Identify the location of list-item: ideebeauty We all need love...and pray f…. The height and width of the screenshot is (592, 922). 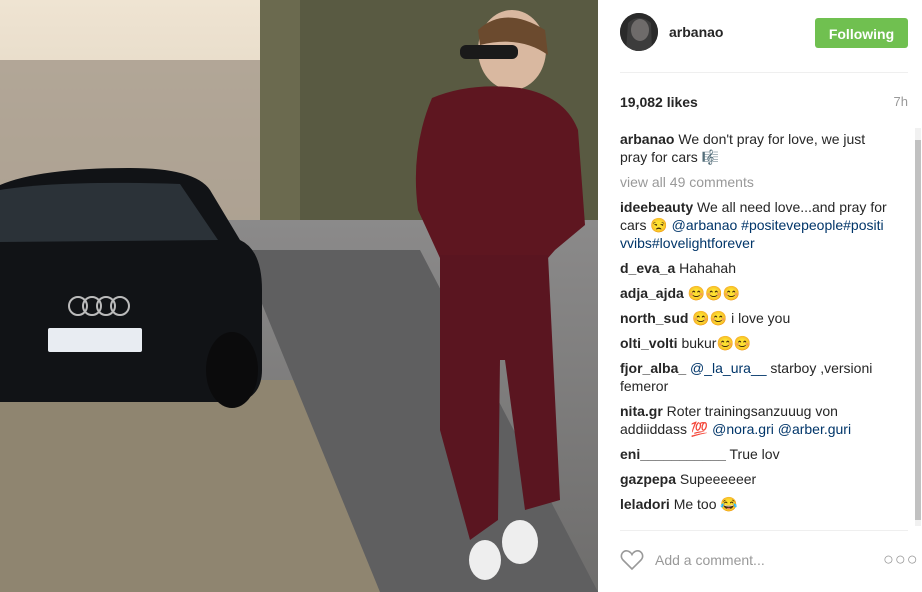
(755, 225).